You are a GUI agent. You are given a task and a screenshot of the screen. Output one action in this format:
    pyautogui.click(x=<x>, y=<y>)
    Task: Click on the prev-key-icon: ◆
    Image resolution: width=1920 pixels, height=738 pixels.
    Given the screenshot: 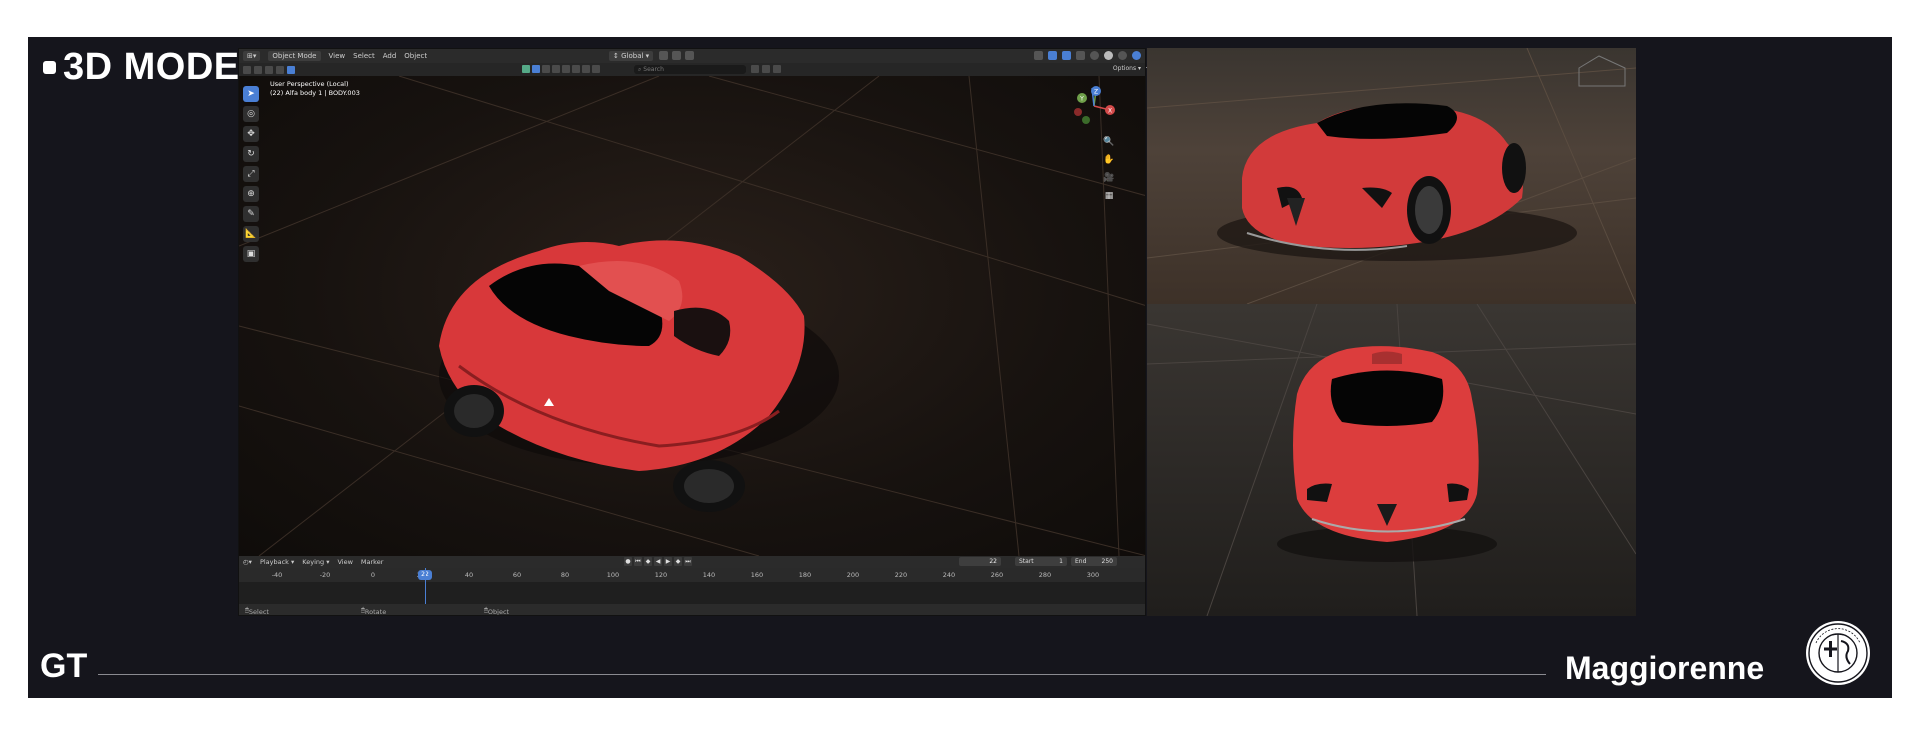 What is the action you would take?
    pyautogui.click(x=648, y=561)
    